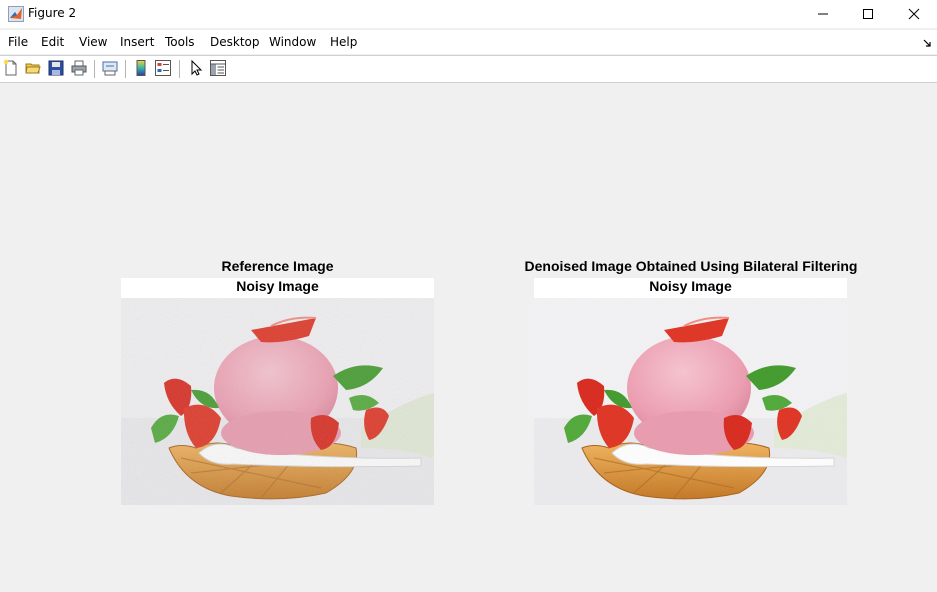  Describe the element at coordinates (277, 288) in the screenshot. I see `axes-1-title-line2: Noisy Image` at that location.